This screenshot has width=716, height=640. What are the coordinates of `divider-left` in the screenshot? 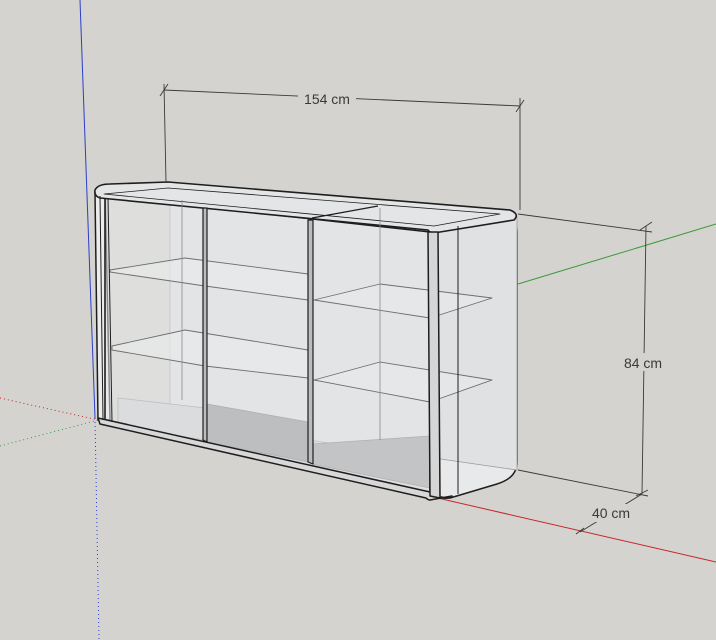 It's located at (205, 325).